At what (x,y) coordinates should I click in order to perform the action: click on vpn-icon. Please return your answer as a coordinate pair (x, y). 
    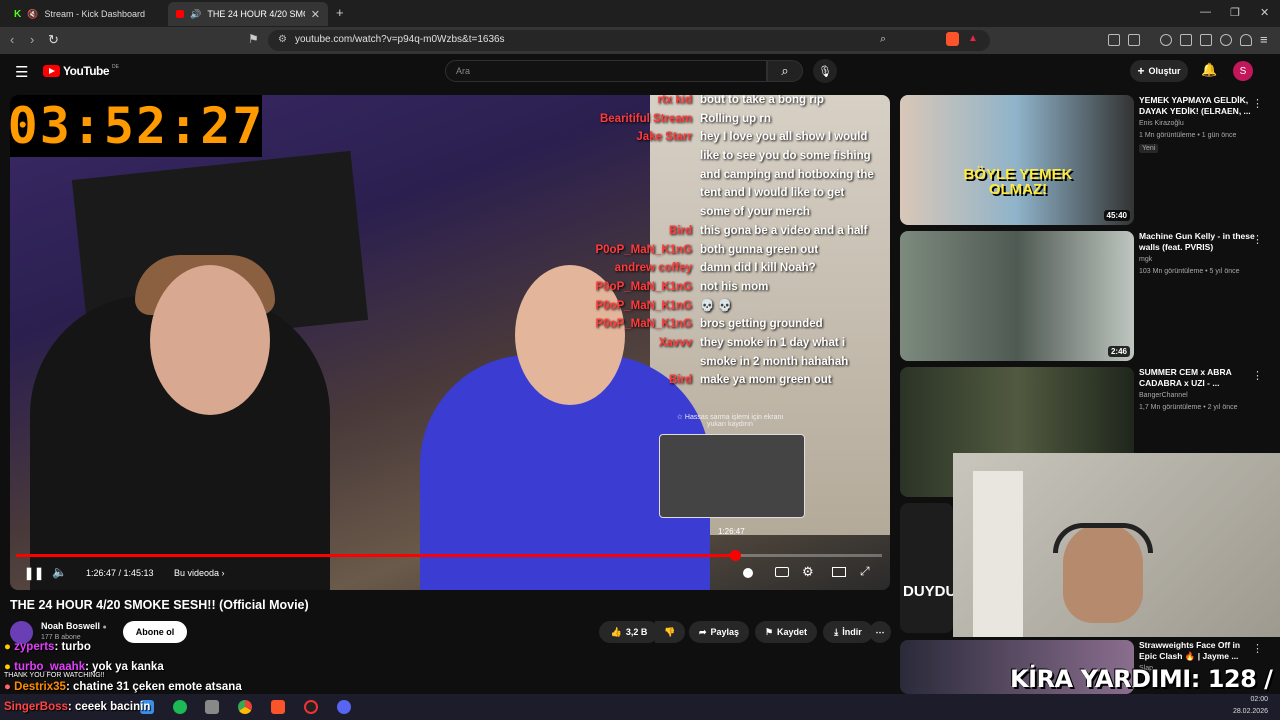
    Looking at the image, I should click on (1246, 40).